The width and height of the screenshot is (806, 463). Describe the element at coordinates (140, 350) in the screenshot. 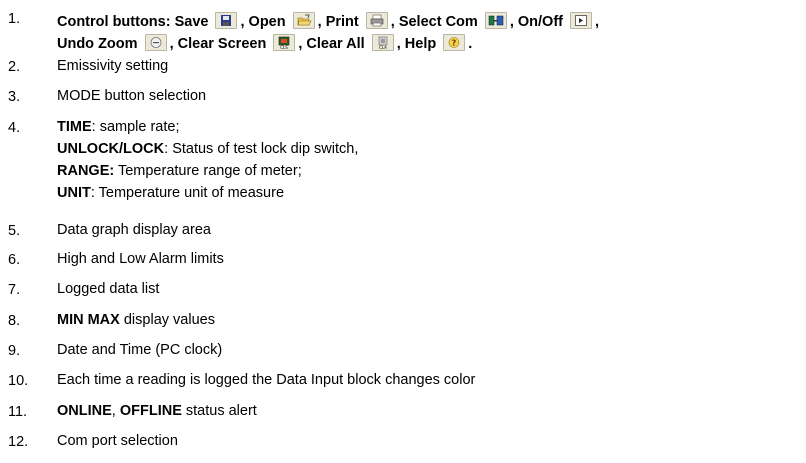

I see `item-text: Date and Time (PC clock)` at that location.